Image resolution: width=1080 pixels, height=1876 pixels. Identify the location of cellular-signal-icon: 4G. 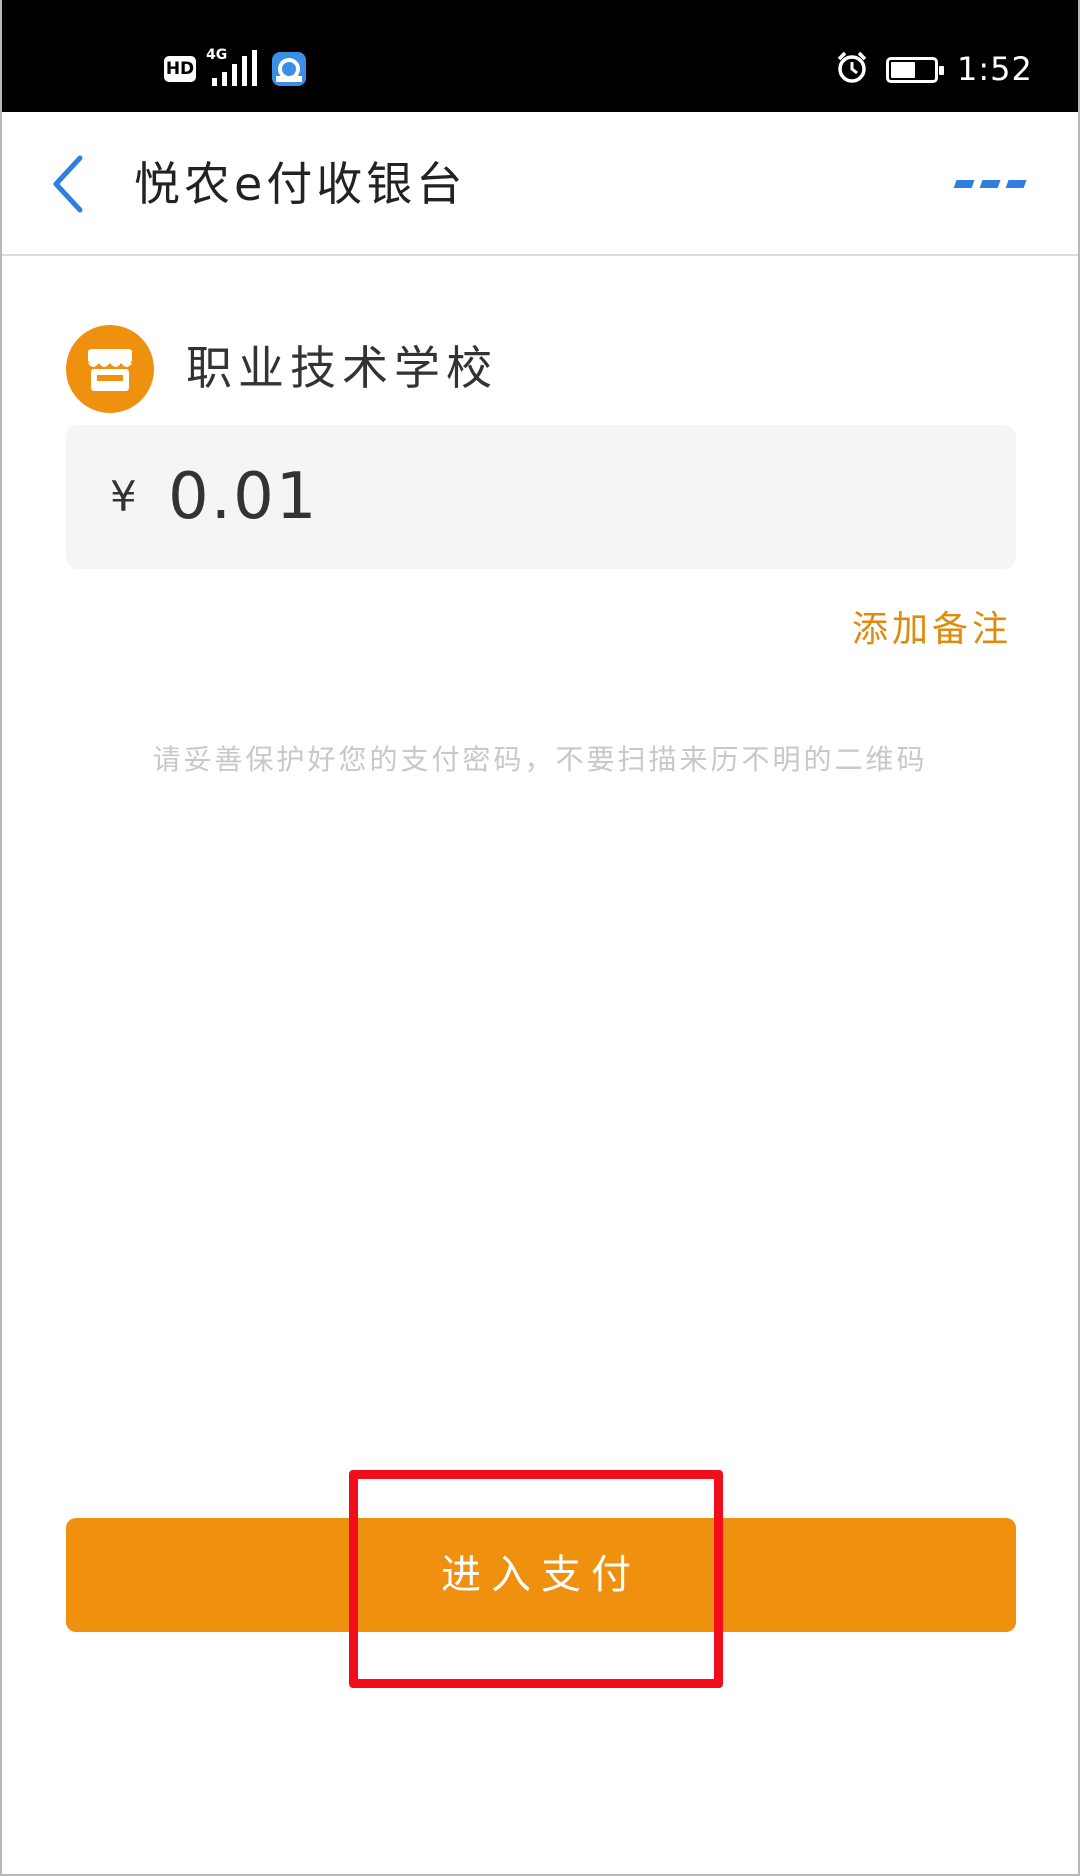
(234, 68).